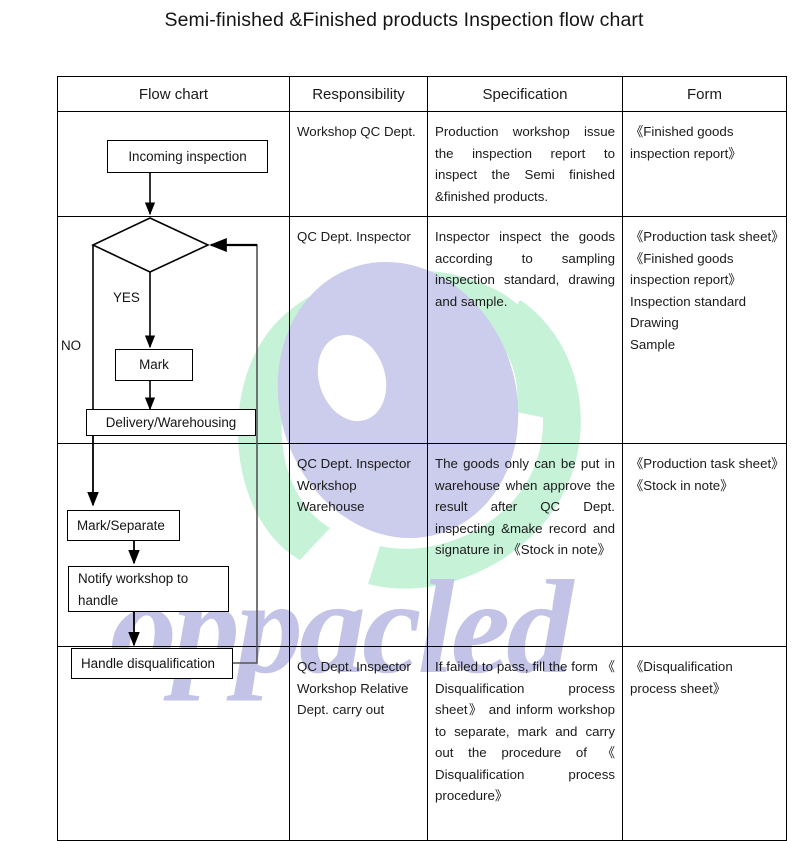 This screenshot has height=841, width=808. Describe the element at coordinates (704, 743) in the screenshot. I see `form-cell: 《Disqualification process sheet》` at that location.